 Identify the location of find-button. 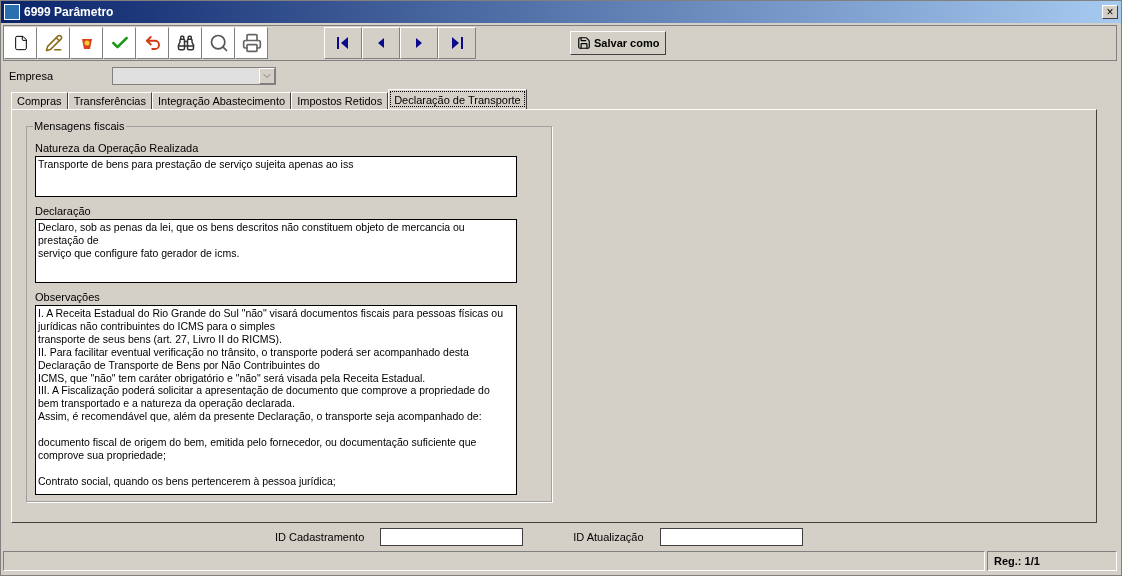
(185, 43).